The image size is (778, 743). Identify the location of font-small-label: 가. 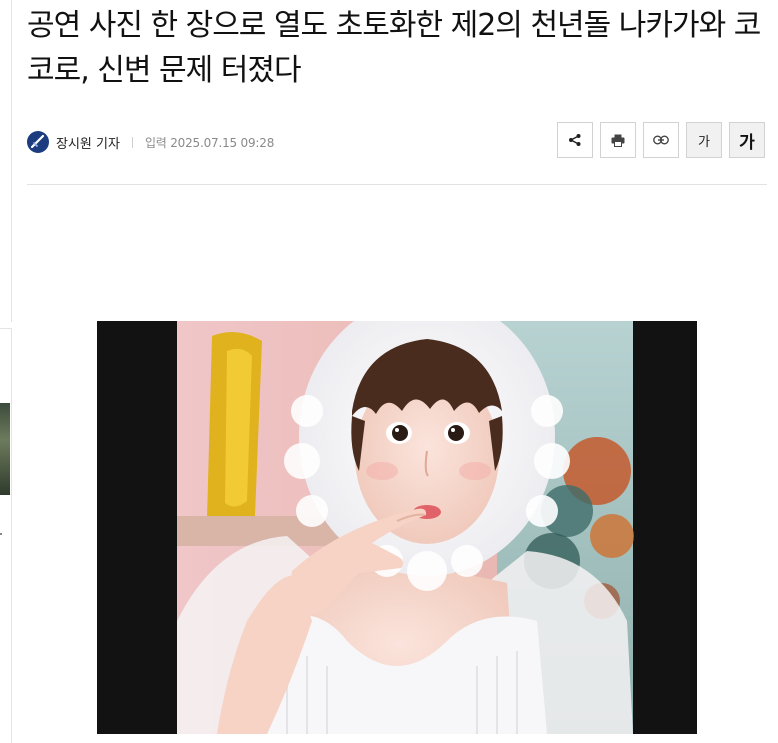
(704, 142).